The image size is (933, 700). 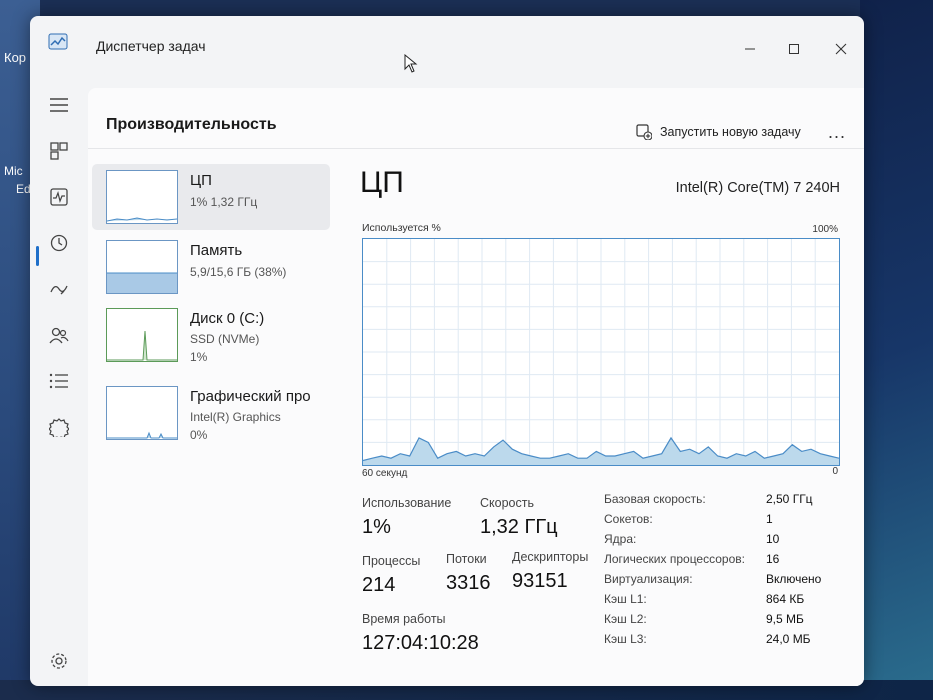 I want to click on uptime-label: Время работы, so click(x=404, y=619).